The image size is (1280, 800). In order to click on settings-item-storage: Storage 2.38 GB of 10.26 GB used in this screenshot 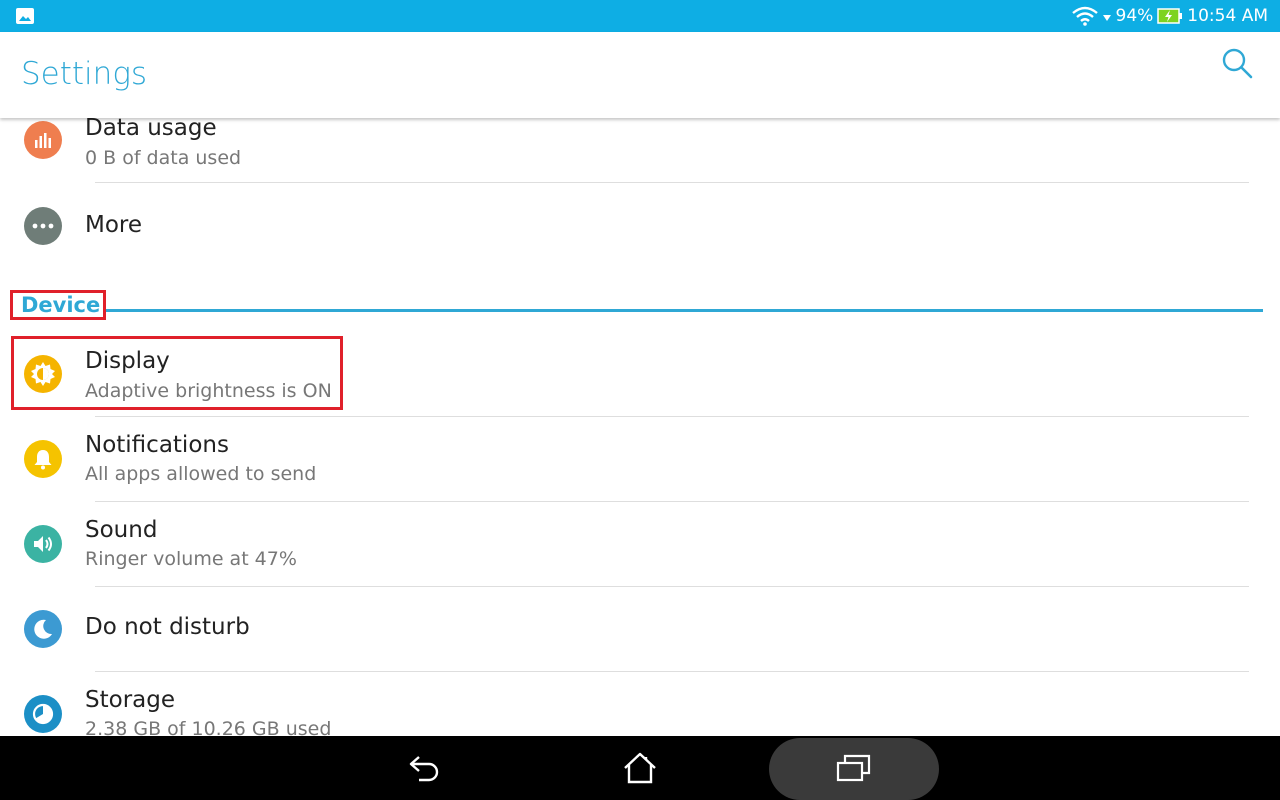, I will do `click(640, 704)`.